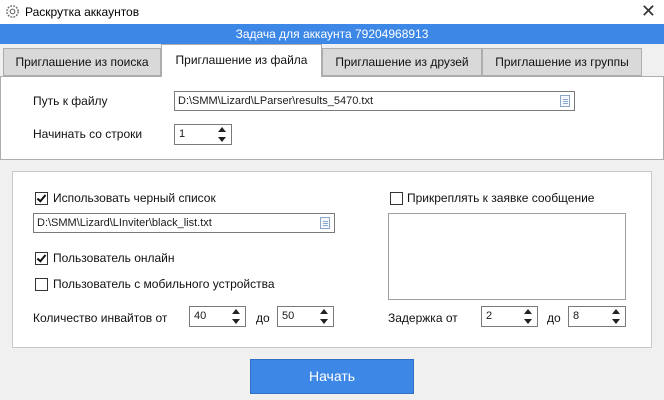 The width and height of the screenshot is (664, 400). Describe the element at coordinates (100, 318) in the screenshot. I see `invites-label: Количество инвайтов от` at that location.